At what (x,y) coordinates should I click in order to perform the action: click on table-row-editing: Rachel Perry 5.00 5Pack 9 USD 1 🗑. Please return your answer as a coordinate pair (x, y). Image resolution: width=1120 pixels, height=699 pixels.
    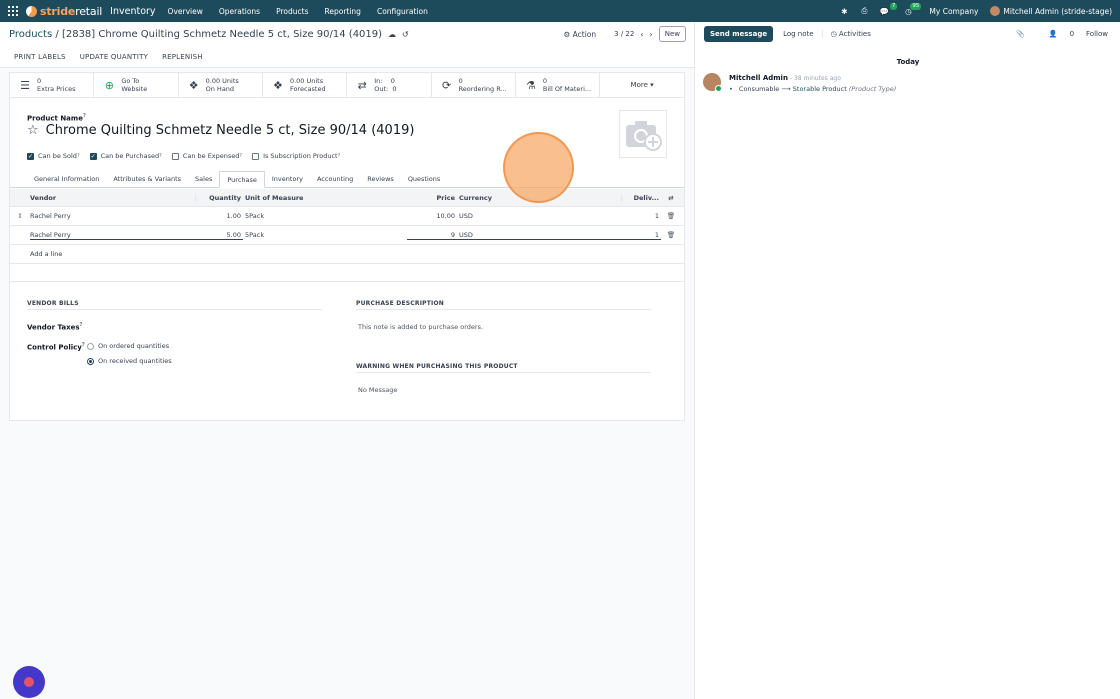
    Looking at the image, I should click on (347, 235).